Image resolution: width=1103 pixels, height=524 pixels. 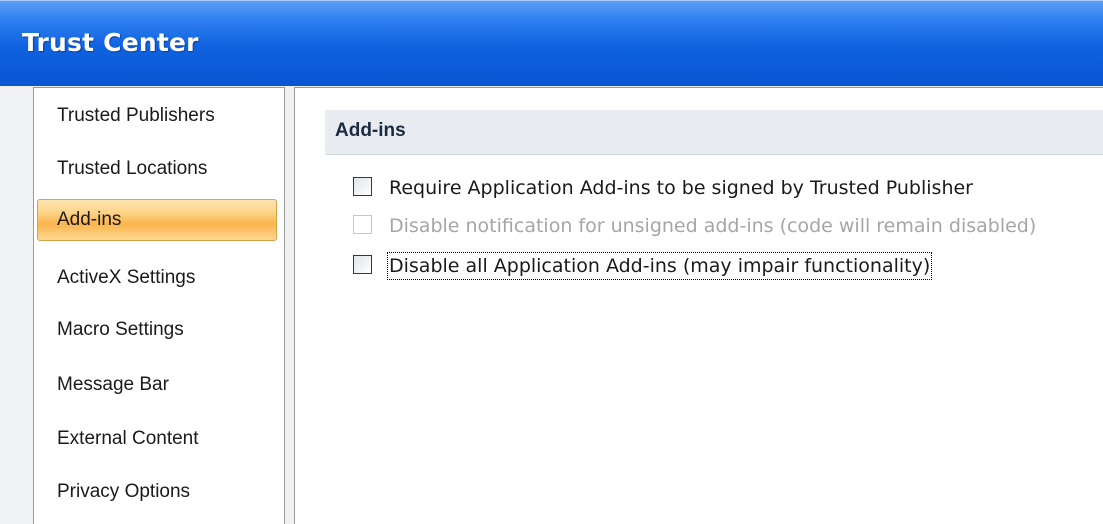 What do you see at coordinates (362, 264) in the screenshot?
I see `disable-all-addins-checkbox` at bounding box center [362, 264].